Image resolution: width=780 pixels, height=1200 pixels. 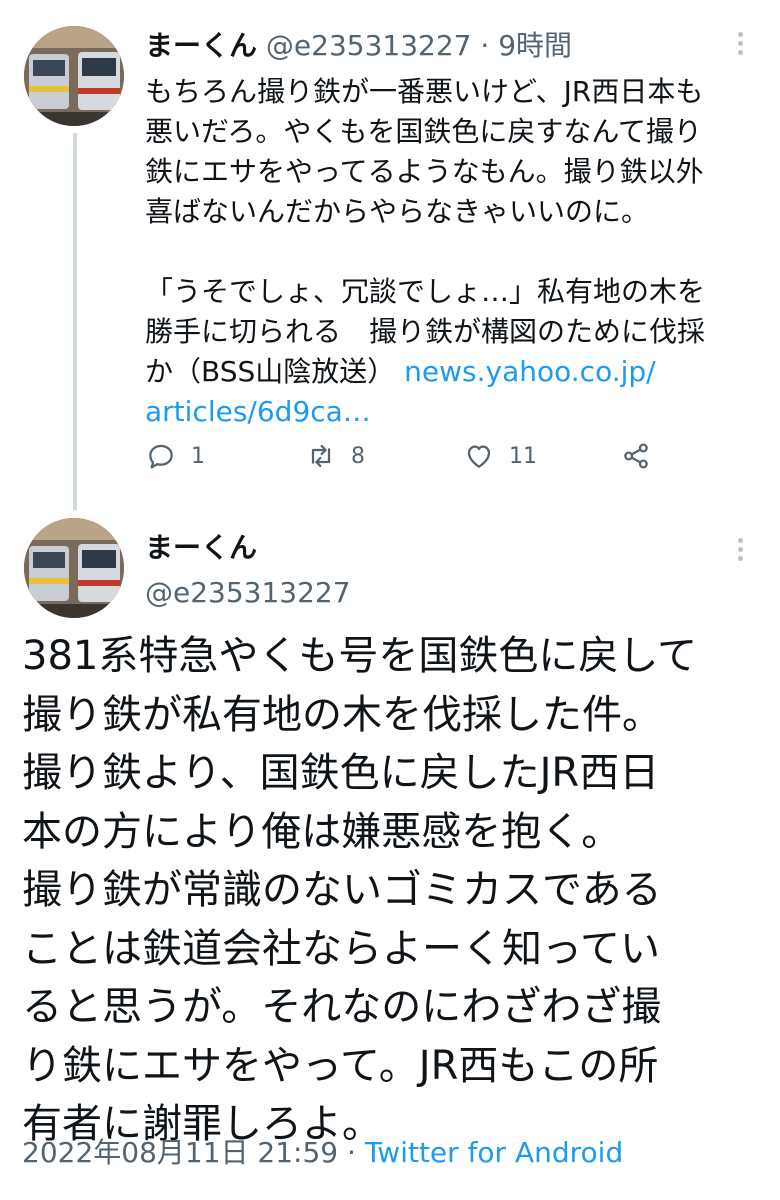 What do you see at coordinates (494, 1152) in the screenshot?
I see `tweet2-client-link: Twitter for Android` at bounding box center [494, 1152].